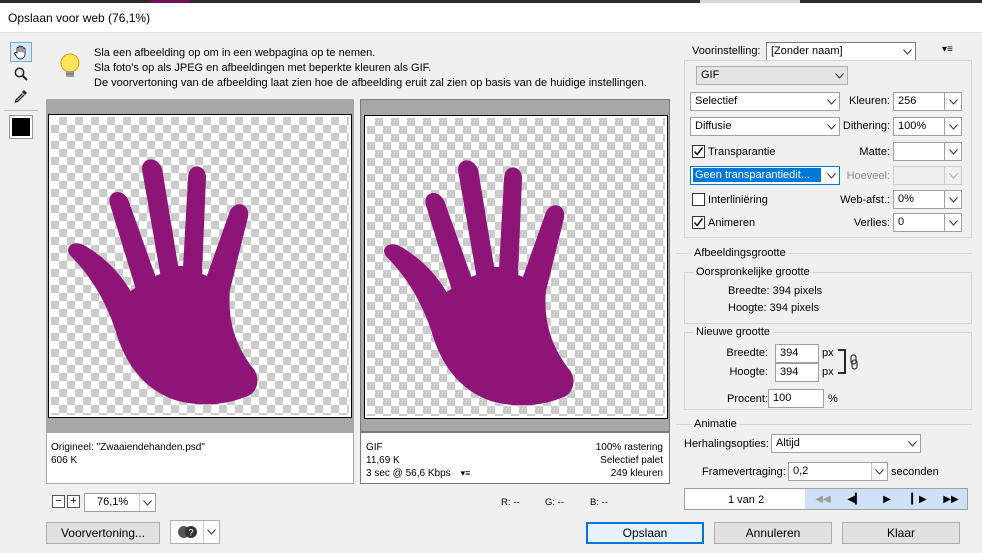 This screenshot has height=553, width=982. What do you see at coordinates (733, 332) in the screenshot?
I see `new-size-title: Nieuwe grootte` at bounding box center [733, 332].